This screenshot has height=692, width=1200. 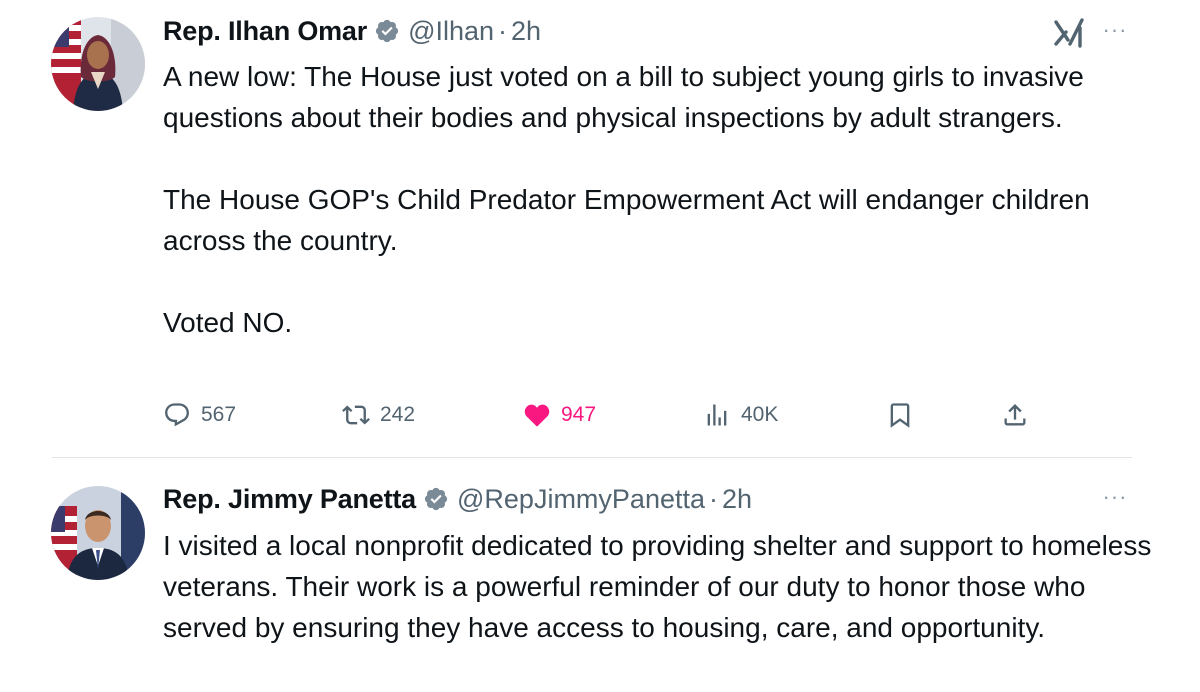 What do you see at coordinates (740, 415) in the screenshot?
I see `views-button: 40K` at bounding box center [740, 415].